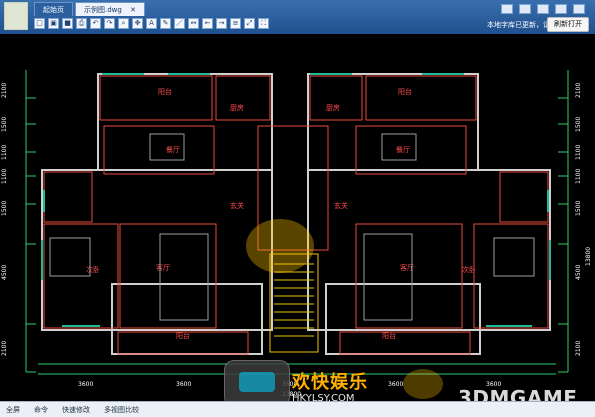  I want to click on dim-right-5: 1500, so click(578, 208).